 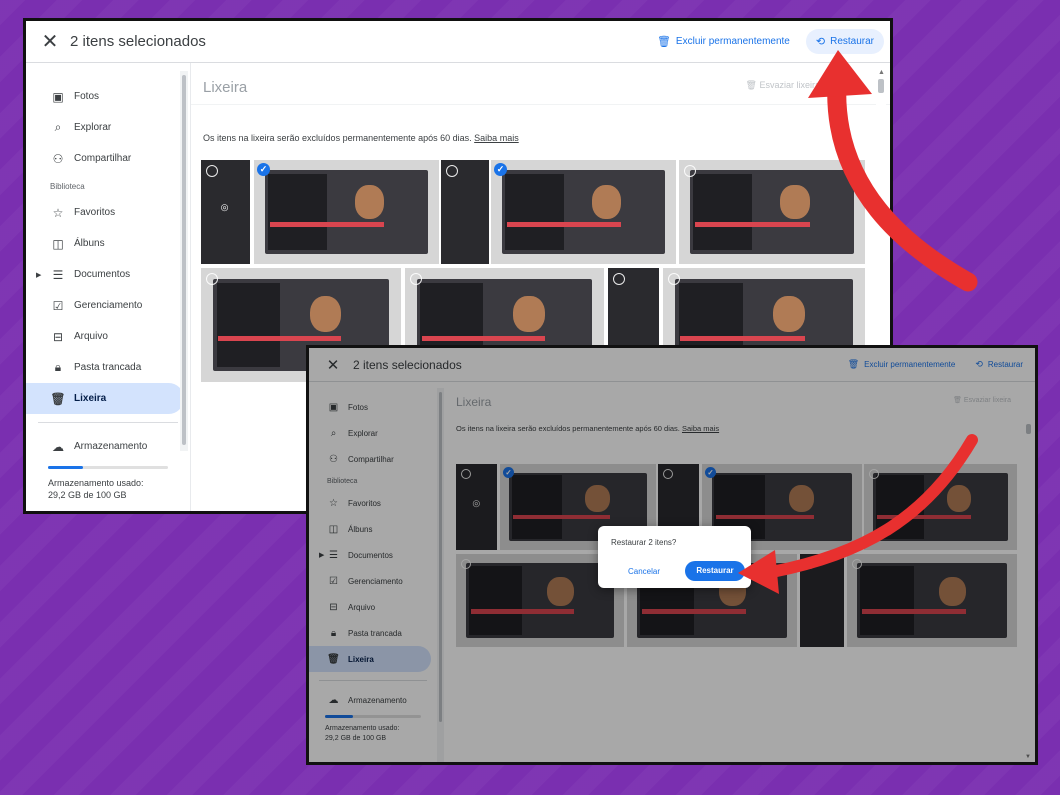 I want to click on restore-button: ⟲ Restaurar, so click(x=844, y=41).